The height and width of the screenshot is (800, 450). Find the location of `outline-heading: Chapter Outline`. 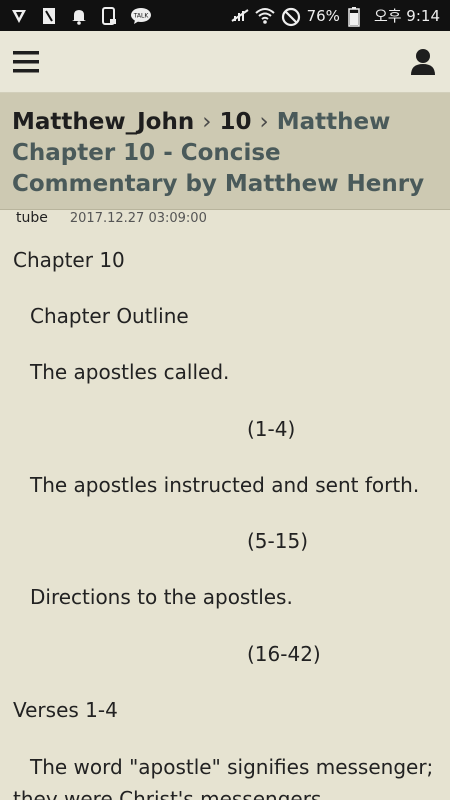

outline-heading: Chapter Outline is located at coordinates (109, 316).